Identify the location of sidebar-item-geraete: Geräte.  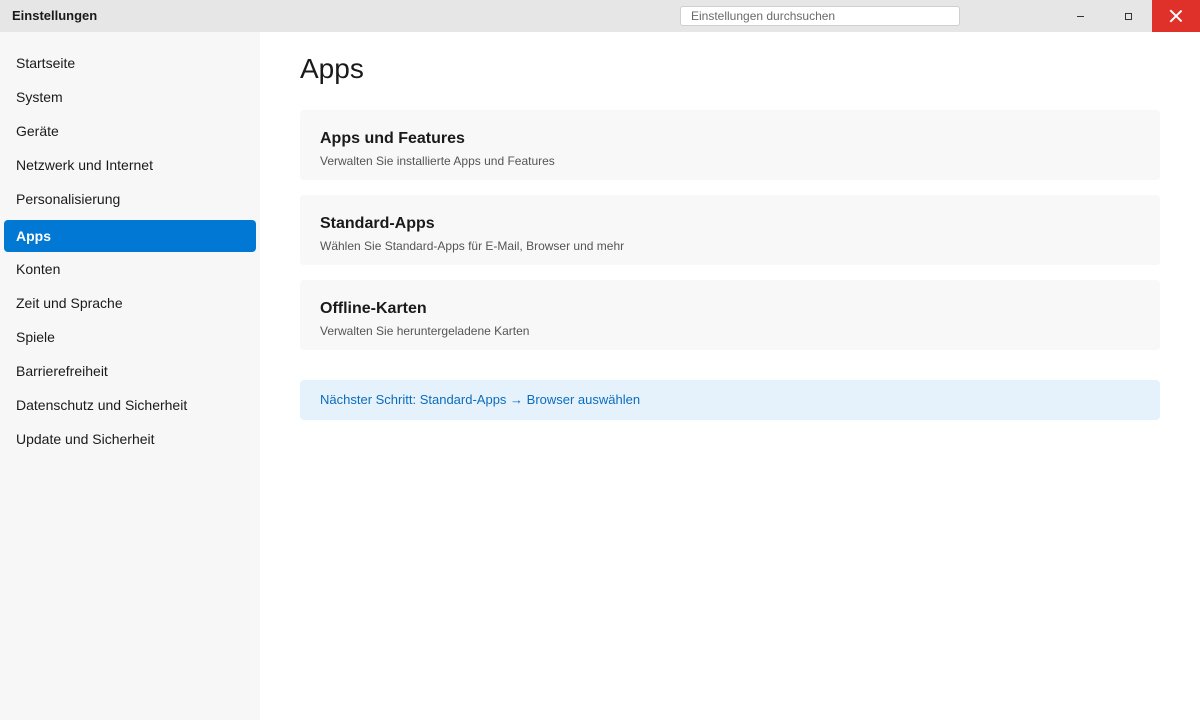
(130, 131).